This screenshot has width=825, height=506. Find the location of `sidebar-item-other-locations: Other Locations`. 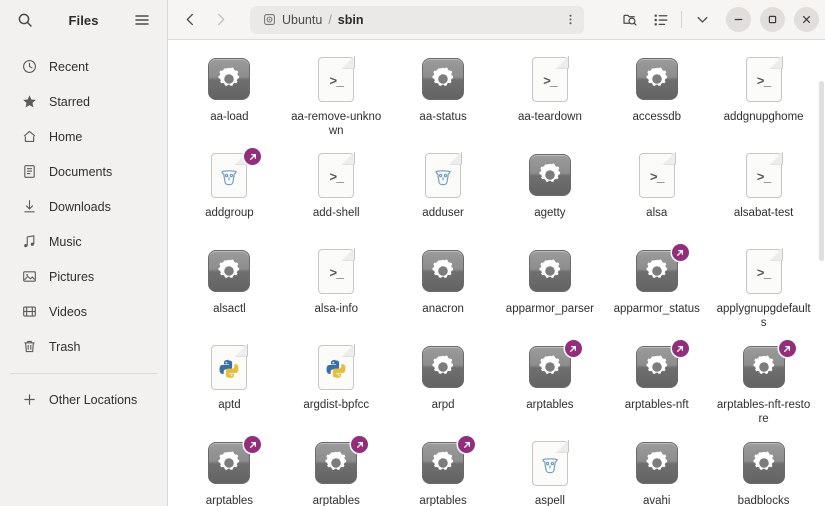

sidebar-item-other-locations: Other Locations is located at coordinates (83, 399).